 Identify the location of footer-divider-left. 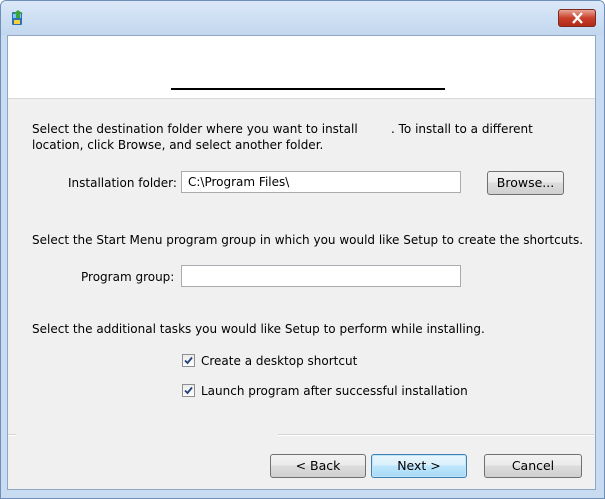
(12, 435).